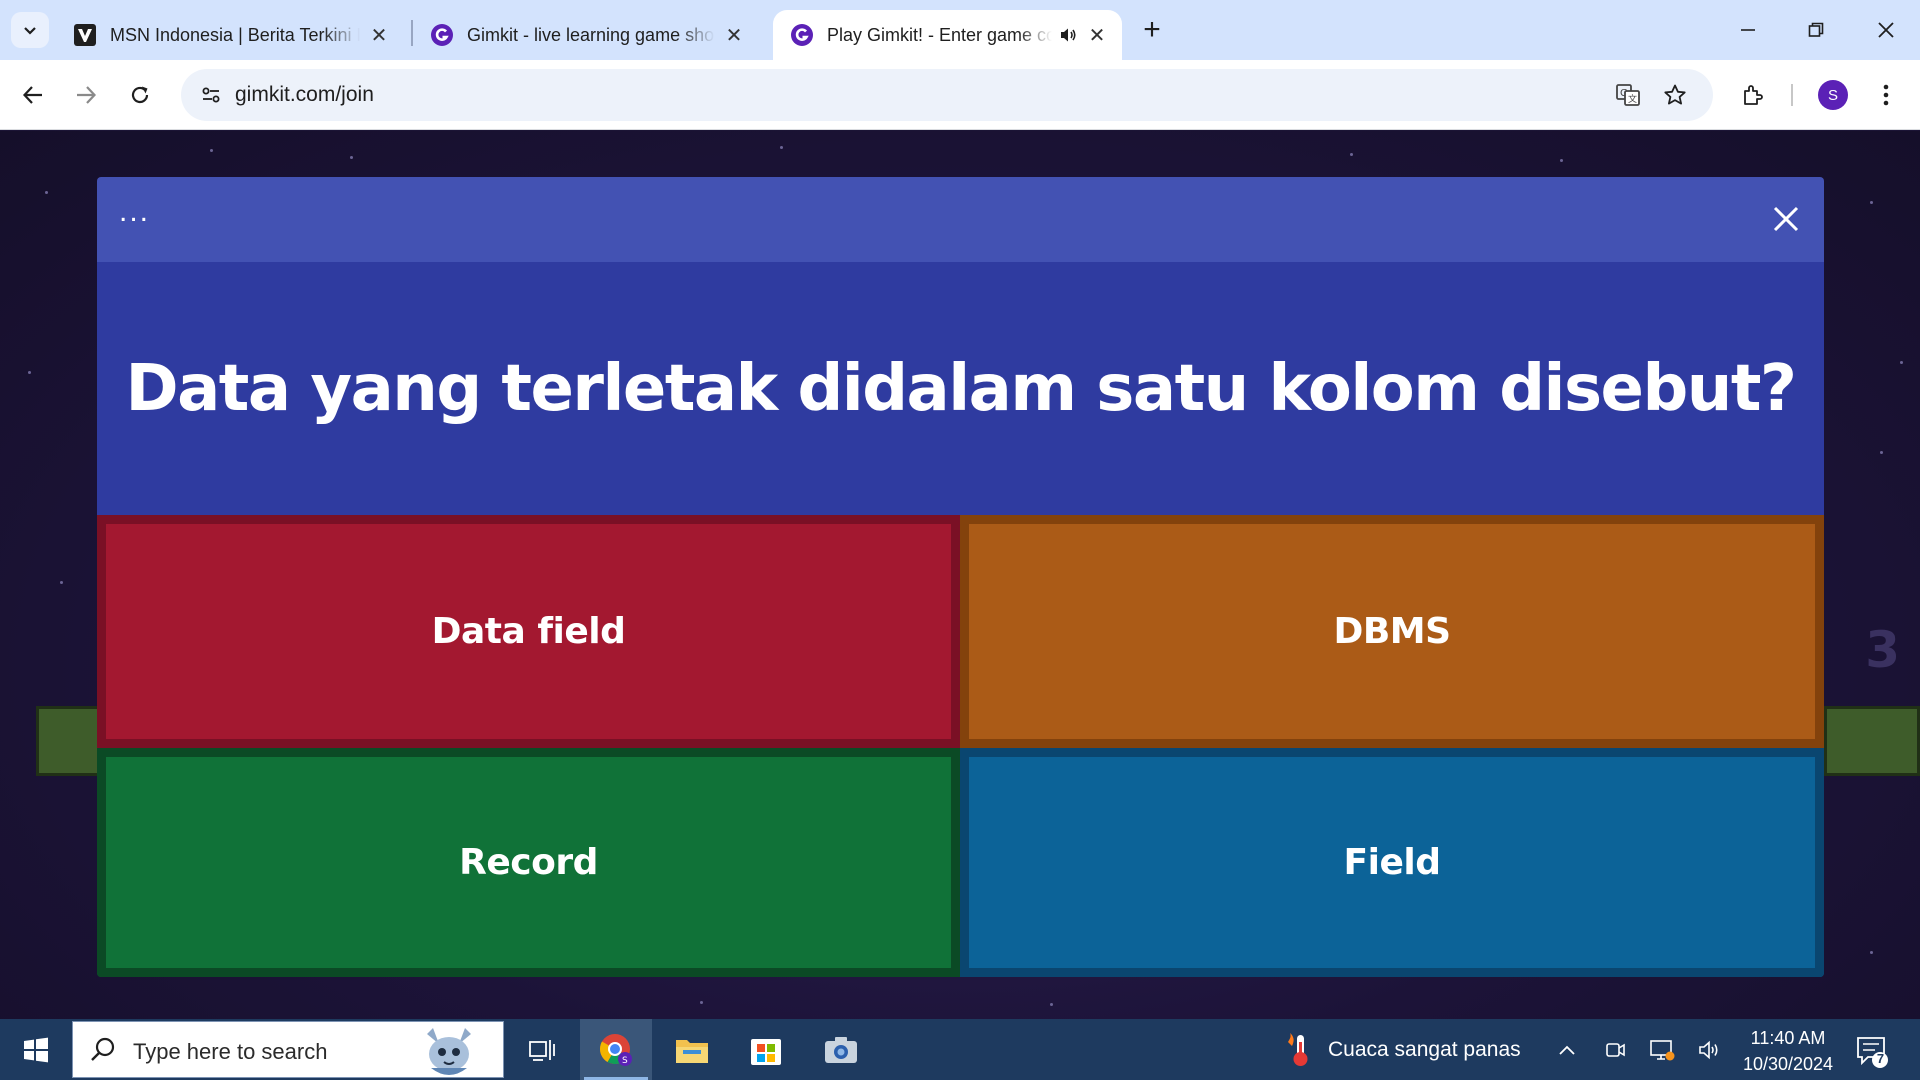  I want to click on svg-text: 文, so click(1632, 99).